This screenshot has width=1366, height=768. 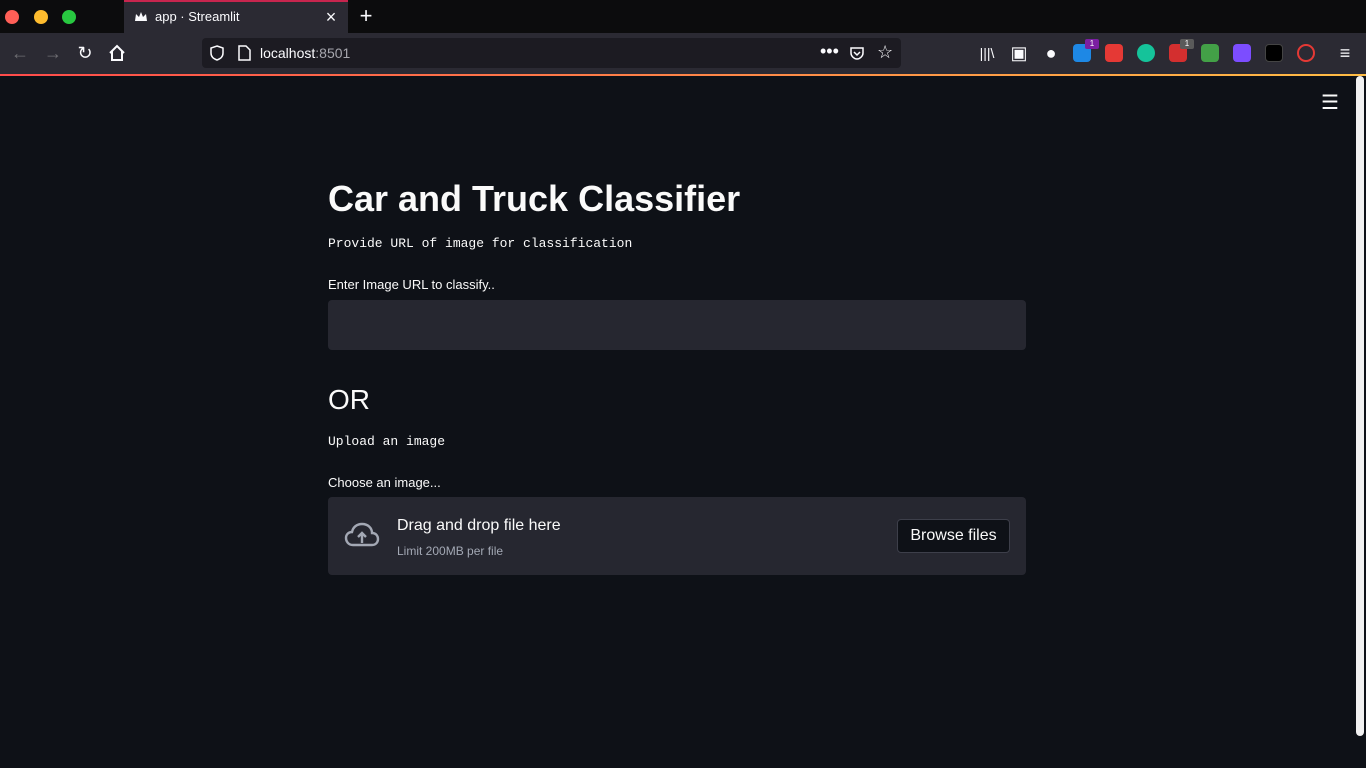 I want to click on window-maximize-button, so click(x=69, y=17).